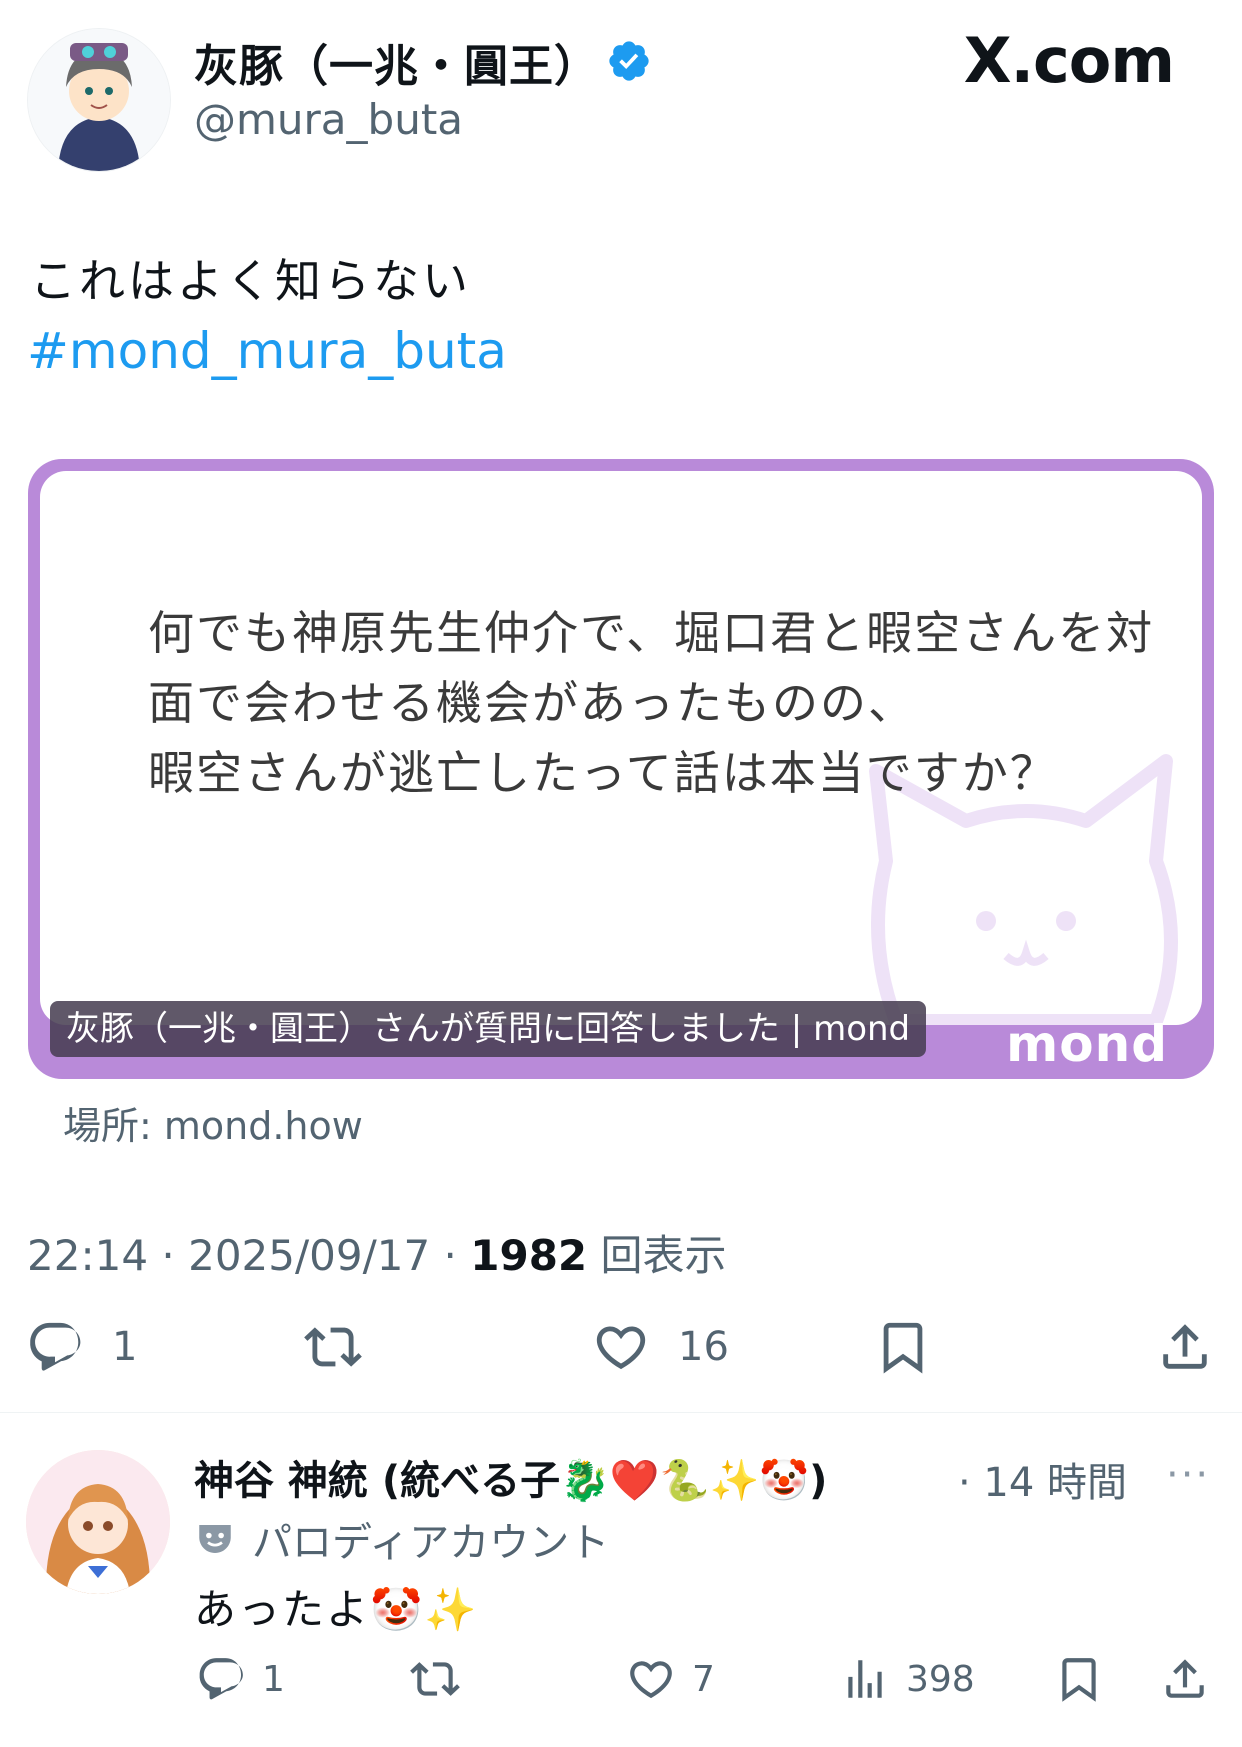 This screenshot has width=1242, height=1747. What do you see at coordinates (532, 703) in the screenshot?
I see `question-line-2: 面で会わせる機会があったものの、` at bounding box center [532, 703].